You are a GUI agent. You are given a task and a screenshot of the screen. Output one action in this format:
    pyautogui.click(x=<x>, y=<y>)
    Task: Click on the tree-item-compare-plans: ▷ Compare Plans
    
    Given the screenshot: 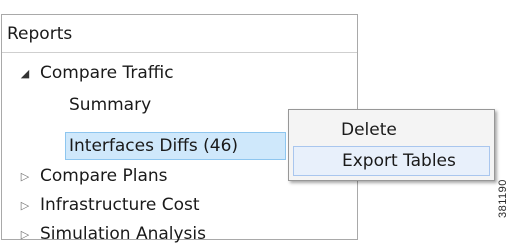 What is the action you would take?
    pyautogui.click(x=93, y=176)
    